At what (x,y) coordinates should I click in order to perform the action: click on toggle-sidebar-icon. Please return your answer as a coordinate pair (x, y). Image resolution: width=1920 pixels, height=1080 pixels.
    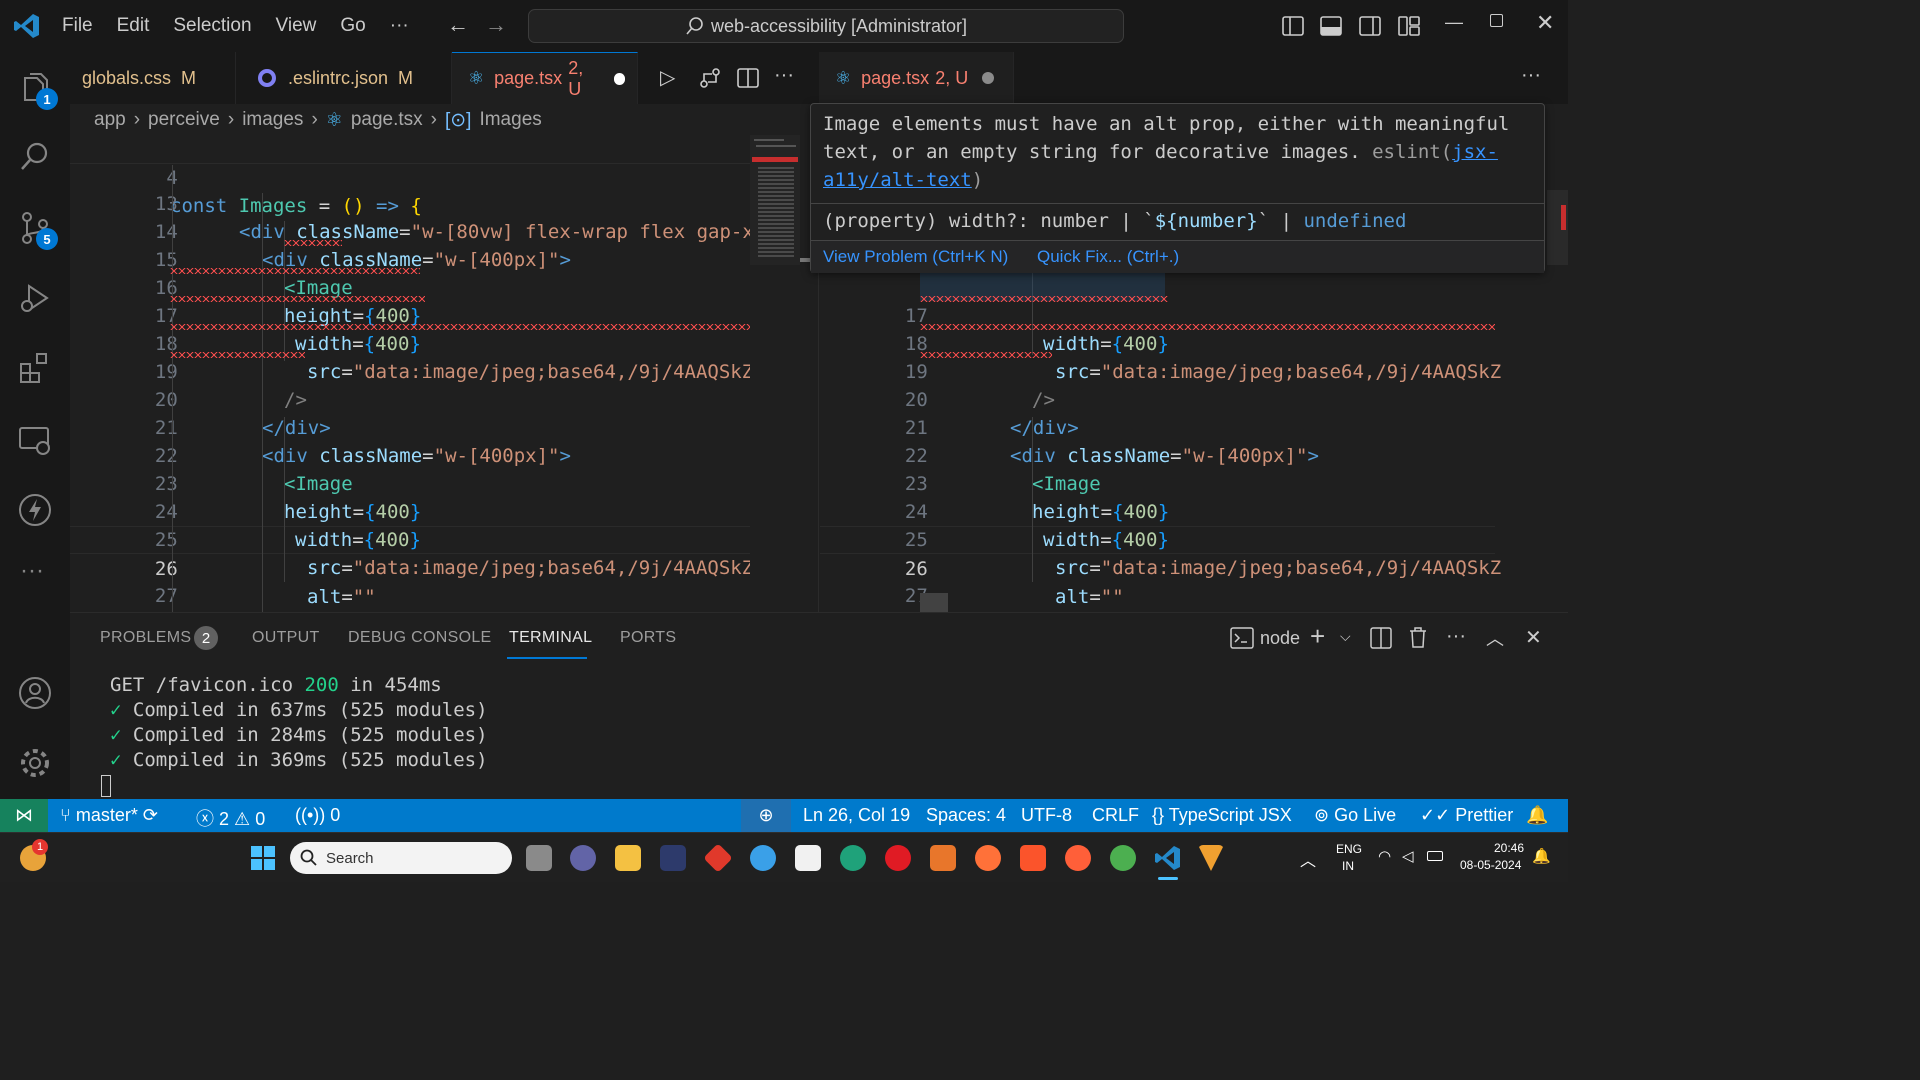
    Looking at the image, I should click on (1293, 26).